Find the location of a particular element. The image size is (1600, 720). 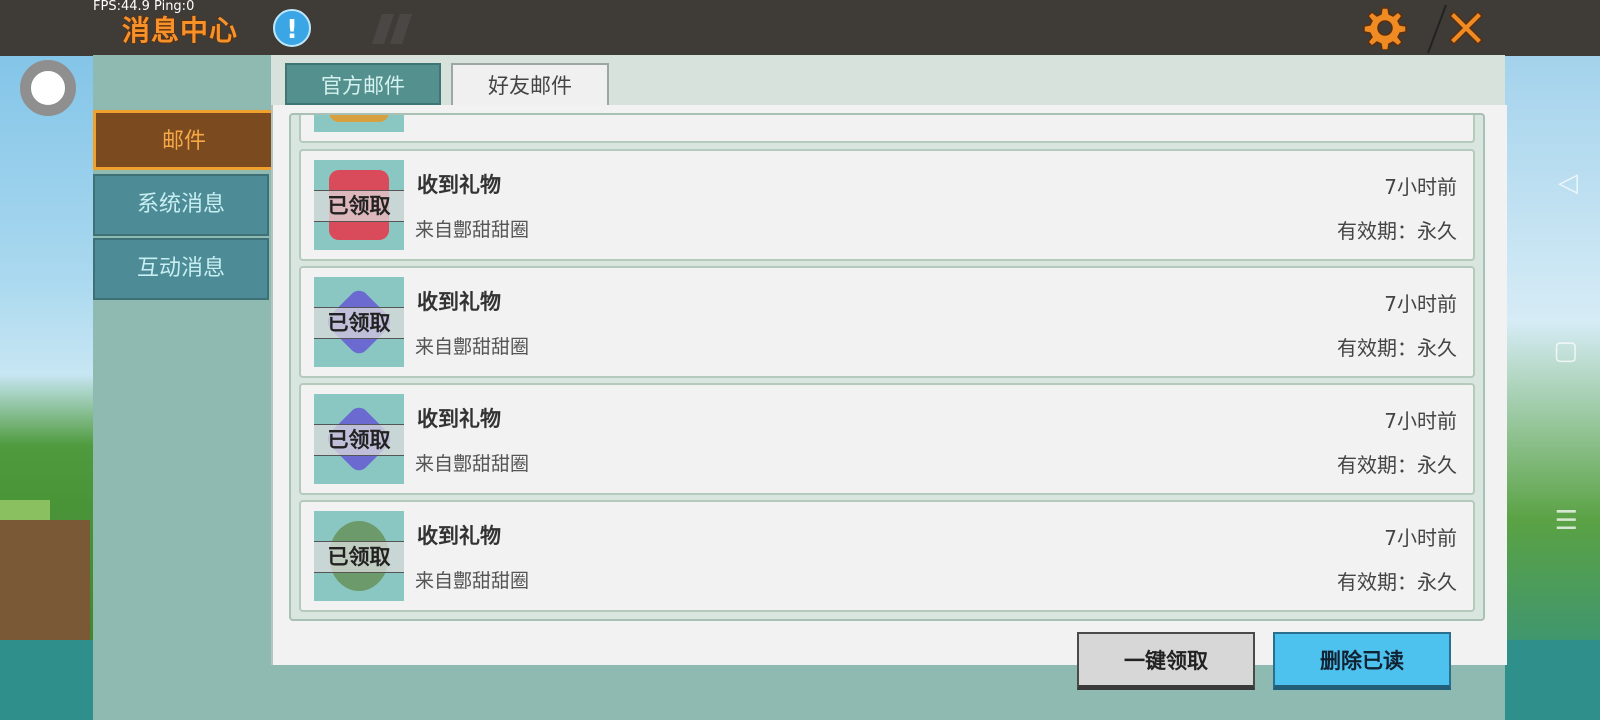

tab-official-mail: 官方邮件 is located at coordinates (363, 84).